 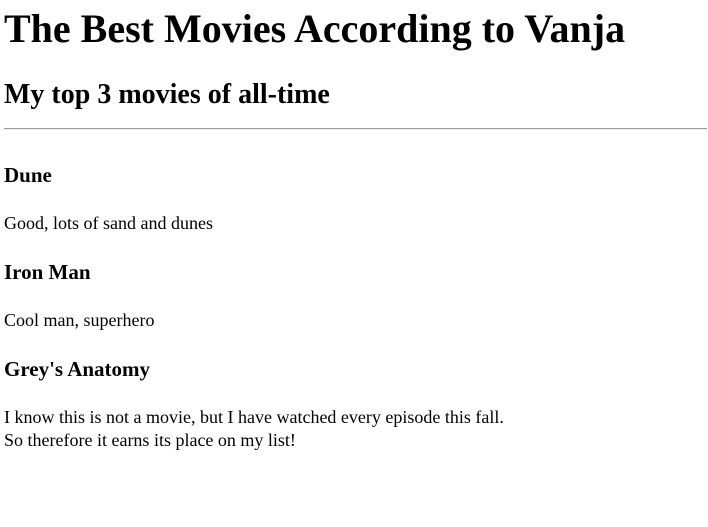 What do you see at coordinates (47, 272) in the screenshot?
I see `movie-title-iron-man: Iron Man` at bounding box center [47, 272].